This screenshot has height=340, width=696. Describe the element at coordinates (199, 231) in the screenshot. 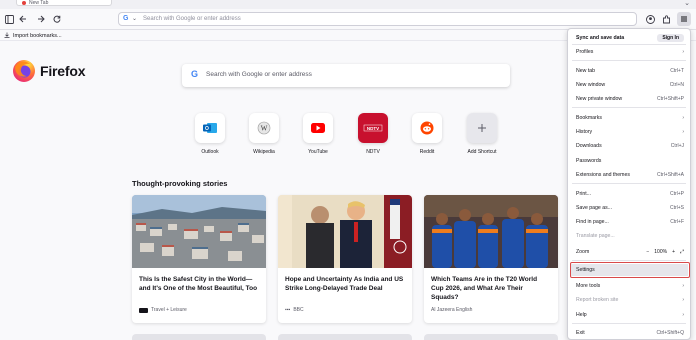

I see `story-image-city` at that location.